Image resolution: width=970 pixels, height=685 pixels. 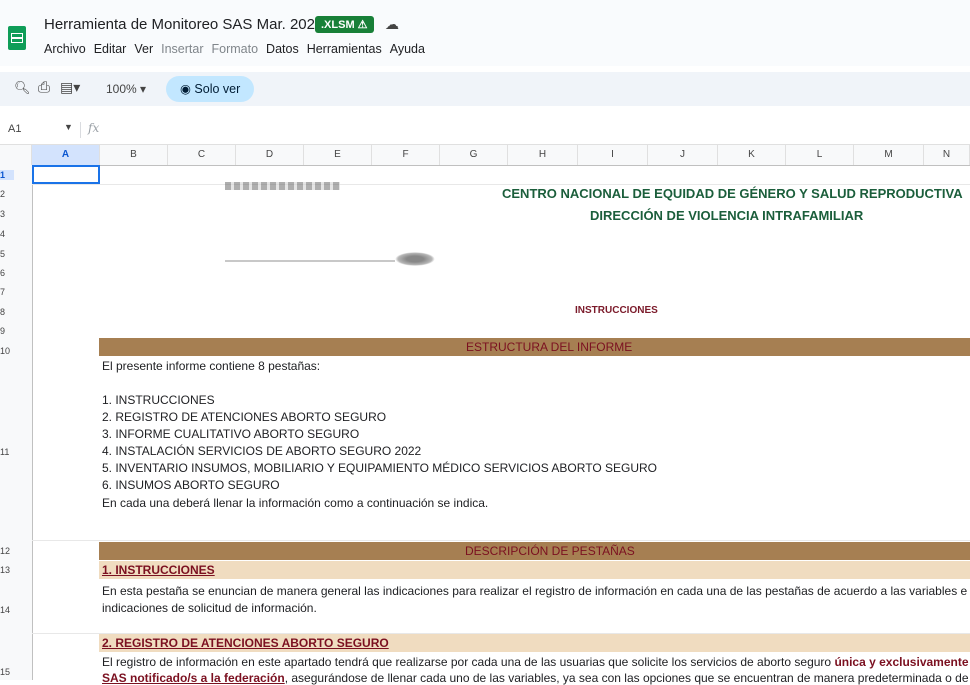 I want to click on menu-archivo: Archivo, so click(x=65, y=49).